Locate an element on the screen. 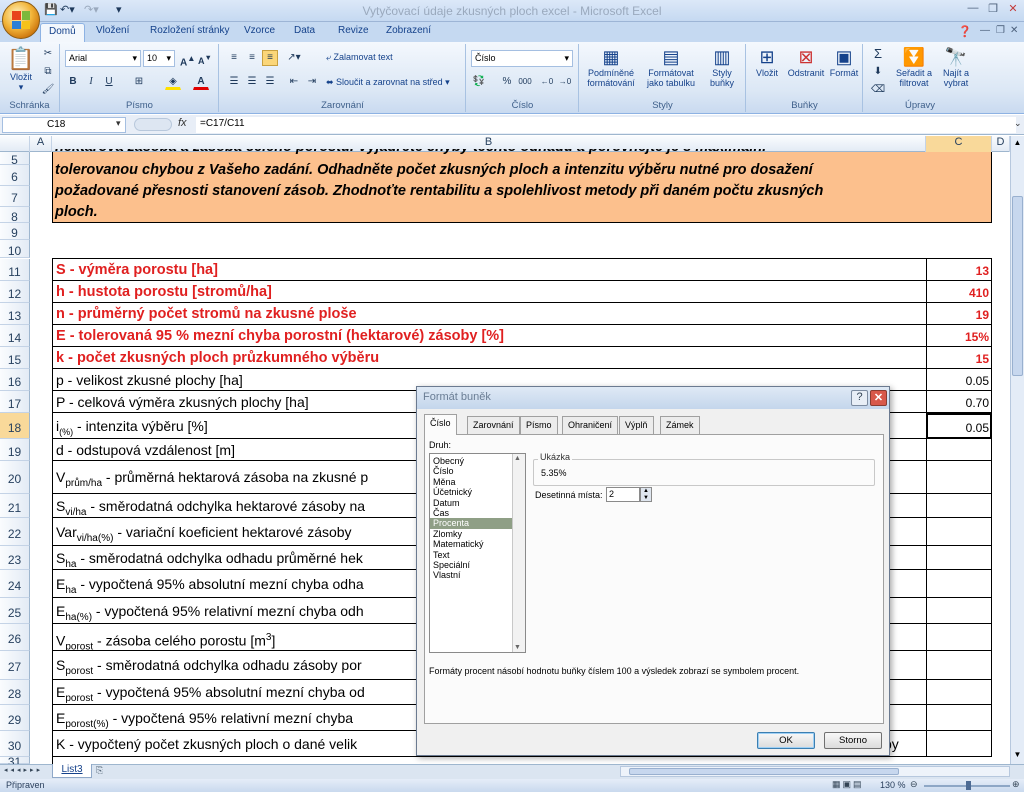 The image size is (1024, 792). cell-c20 is located at coordinates (959, 477).